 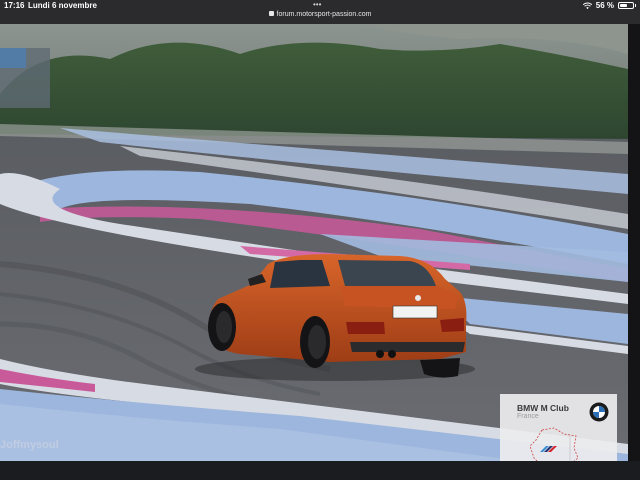 What do you see at coordinates (634, 242) in the screenshot?
I see `page-edge` at bounding box center [634, 242].